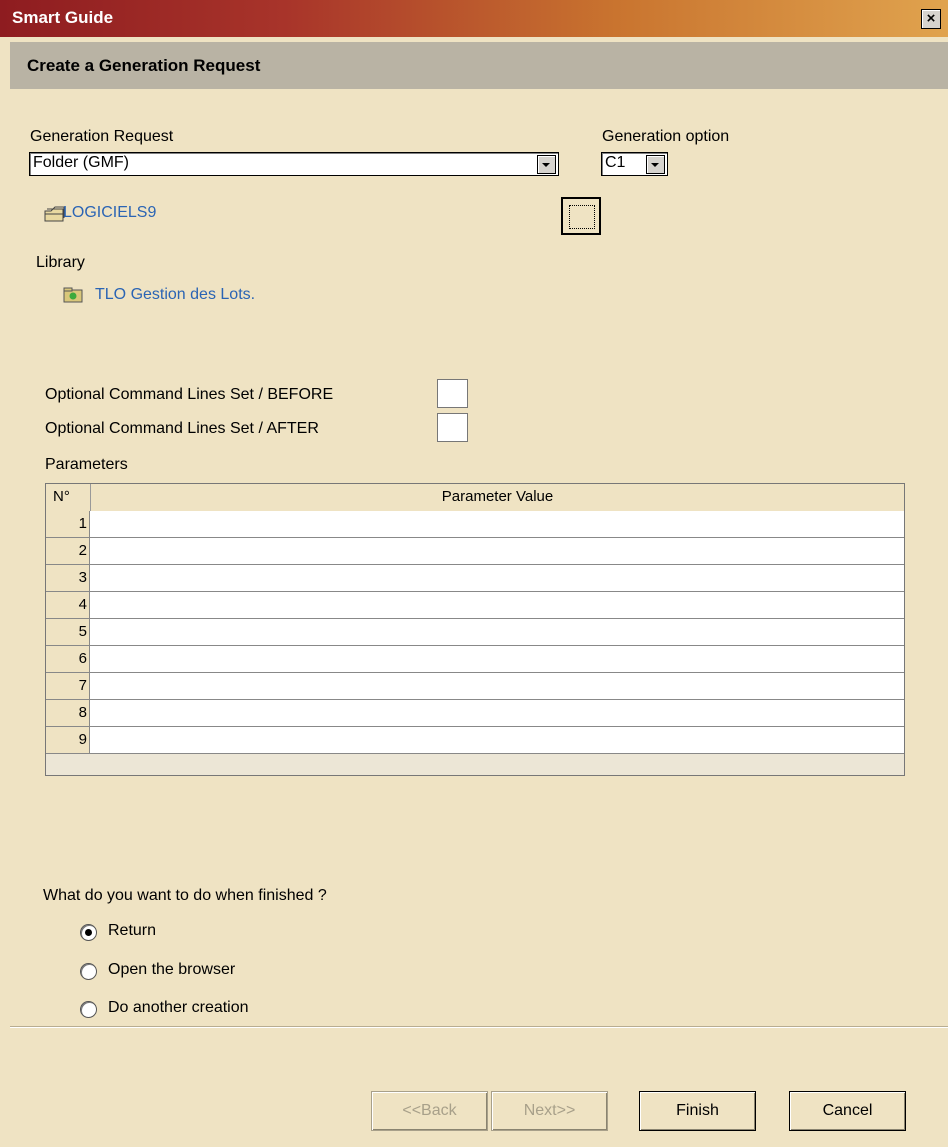 The height and width of the screenshot is (1147, 948). I want to click on table-row: 9, so click(475, 740).